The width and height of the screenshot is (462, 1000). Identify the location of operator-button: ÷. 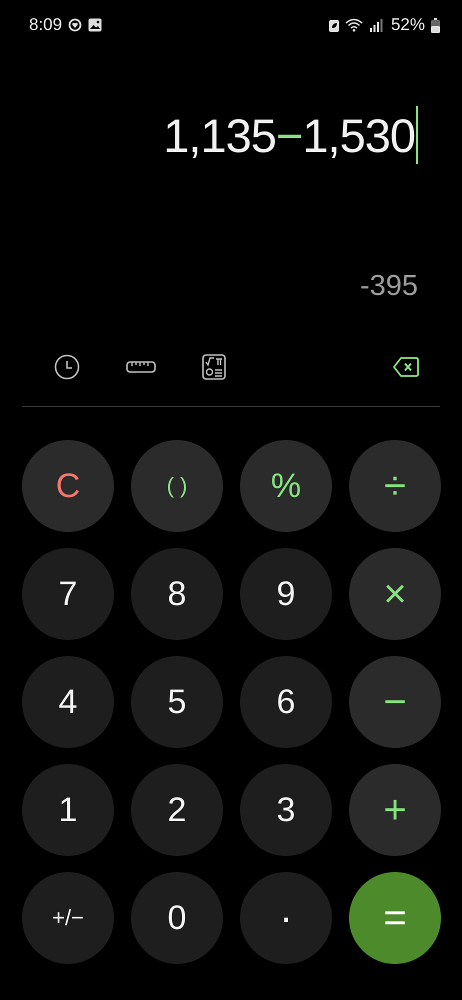
(395, 486).